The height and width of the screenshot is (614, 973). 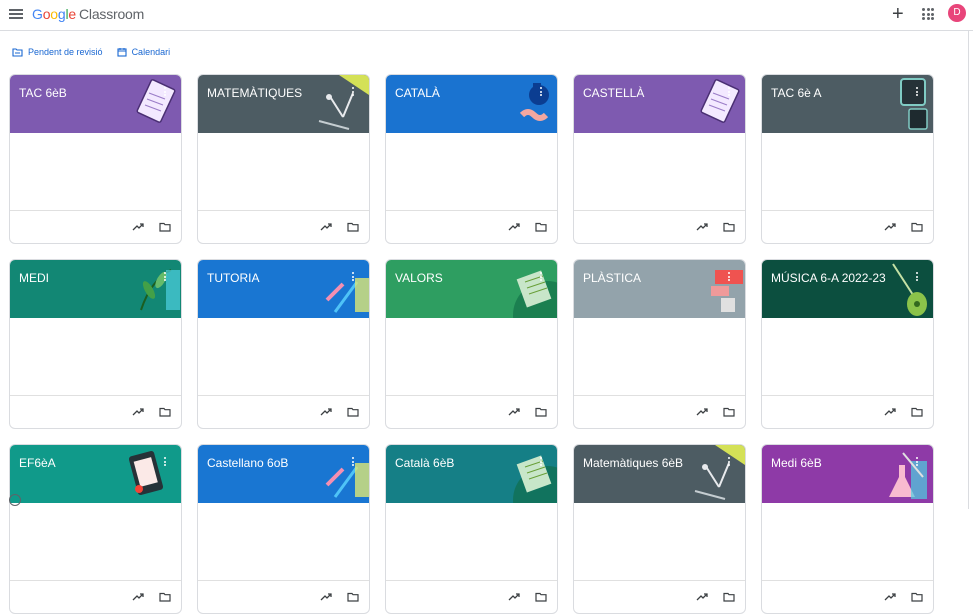 I want to click on course-title: Castellano 6oB, so click(x=247, y=463).